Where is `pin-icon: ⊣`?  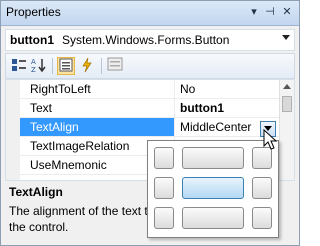
pin-icon: ⊣ is located at coordinates (270, 12).